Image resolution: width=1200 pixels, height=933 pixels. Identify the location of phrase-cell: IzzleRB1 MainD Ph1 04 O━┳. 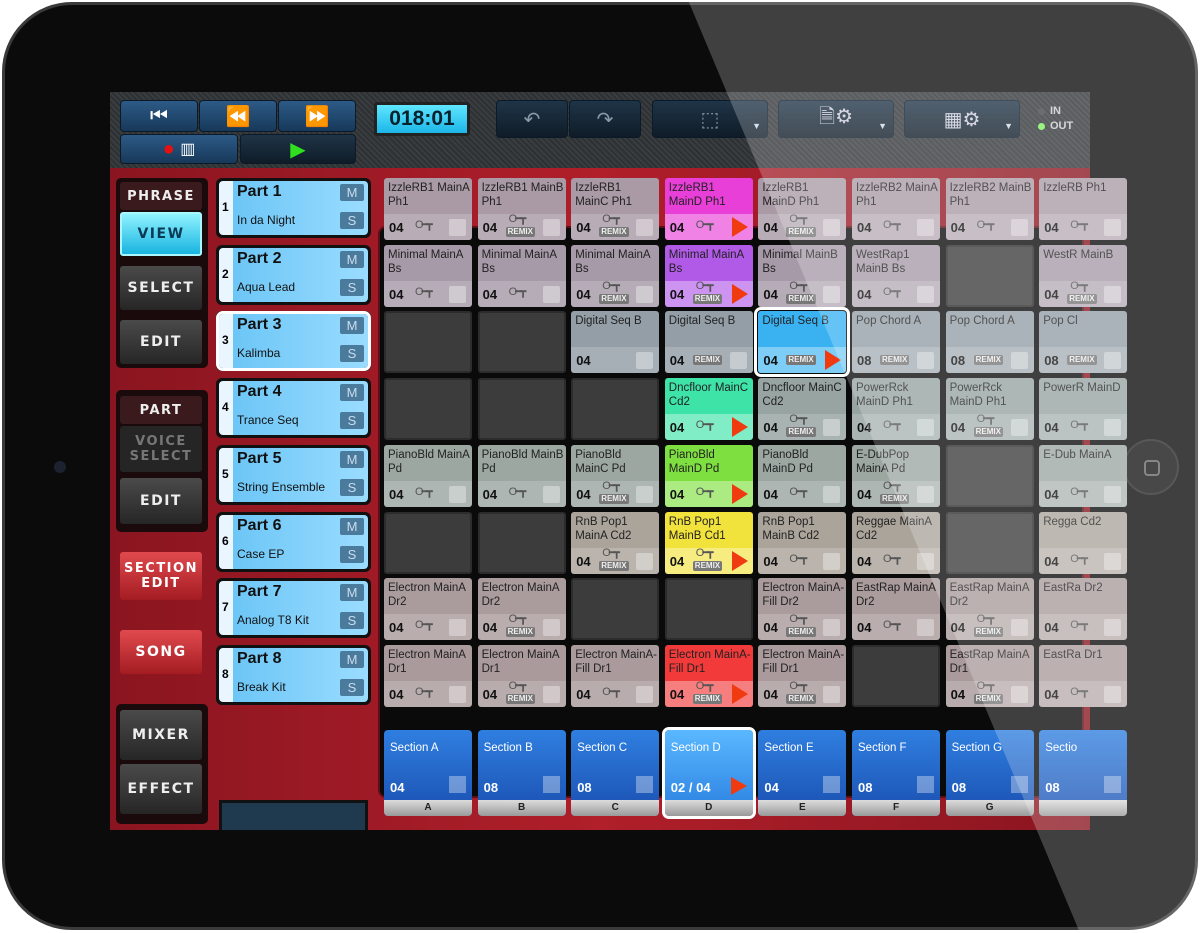
(708, 209).